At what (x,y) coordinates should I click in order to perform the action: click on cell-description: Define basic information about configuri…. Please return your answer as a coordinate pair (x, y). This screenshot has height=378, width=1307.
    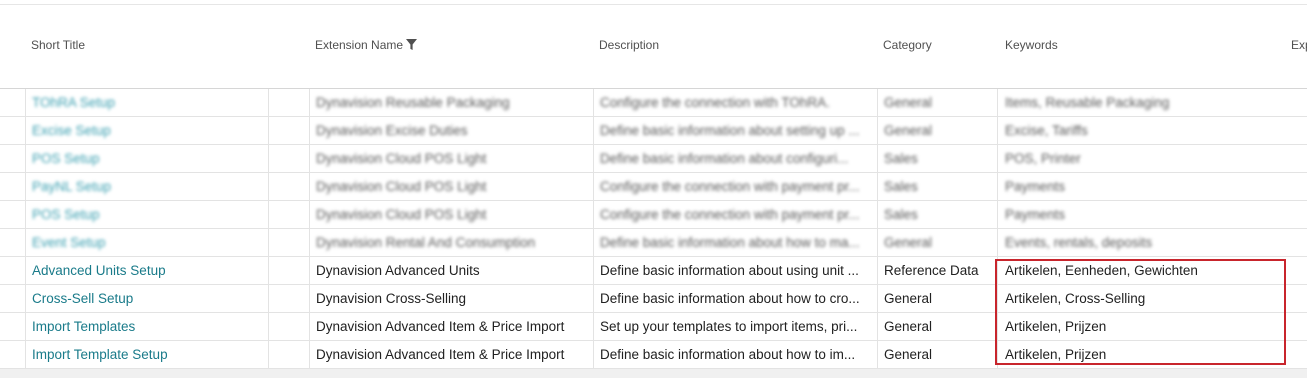
    Looking at the image, I should click on (724, 158).